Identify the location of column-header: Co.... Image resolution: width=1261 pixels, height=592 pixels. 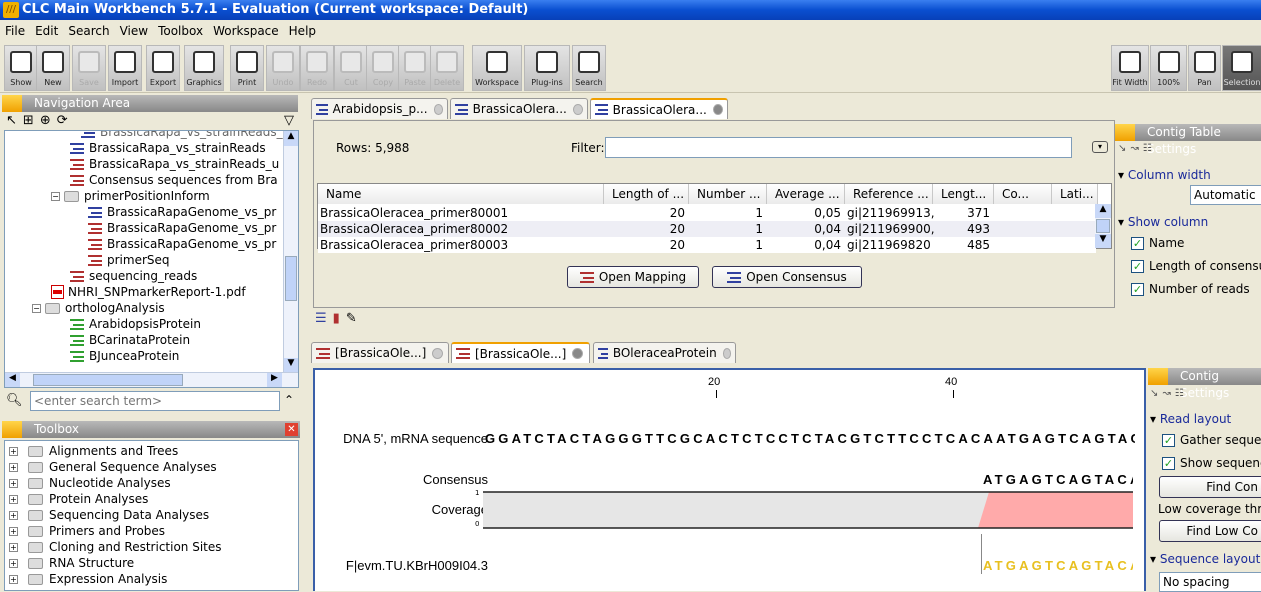
(1023, 194).